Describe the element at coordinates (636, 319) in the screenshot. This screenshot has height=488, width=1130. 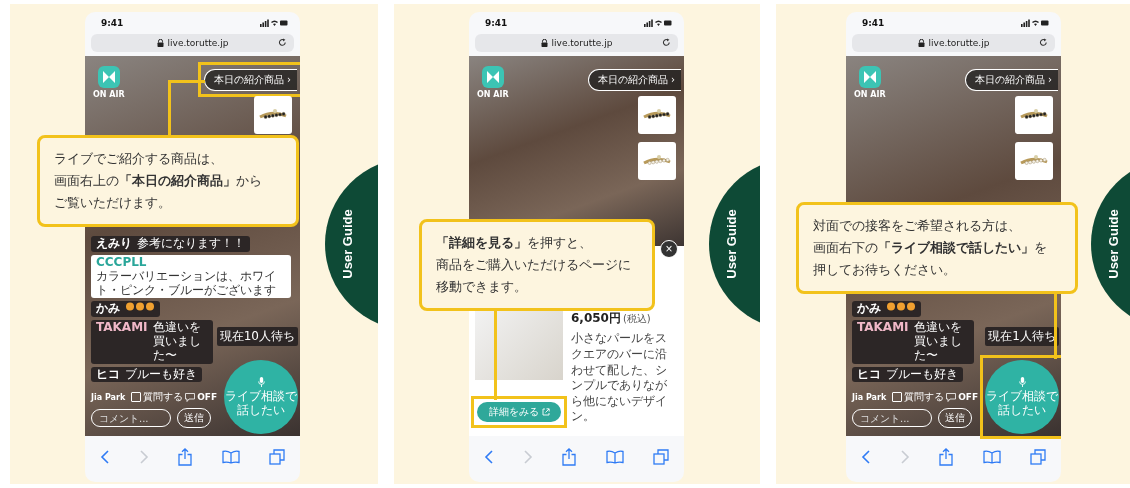
I see `tax-note: (税込)` at that location.